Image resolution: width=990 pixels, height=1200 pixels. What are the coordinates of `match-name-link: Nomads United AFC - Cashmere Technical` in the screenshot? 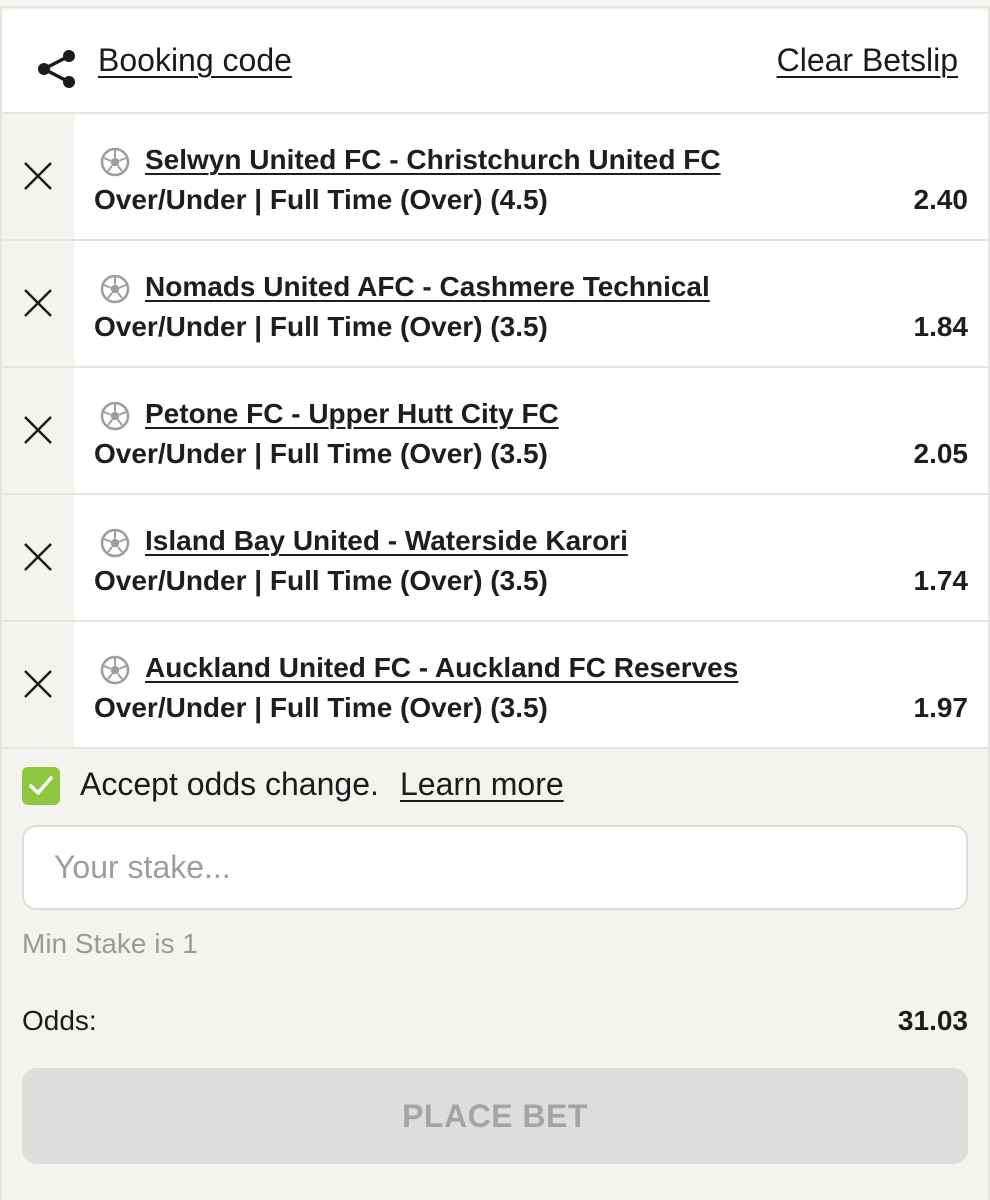 It's located at (427, 287).